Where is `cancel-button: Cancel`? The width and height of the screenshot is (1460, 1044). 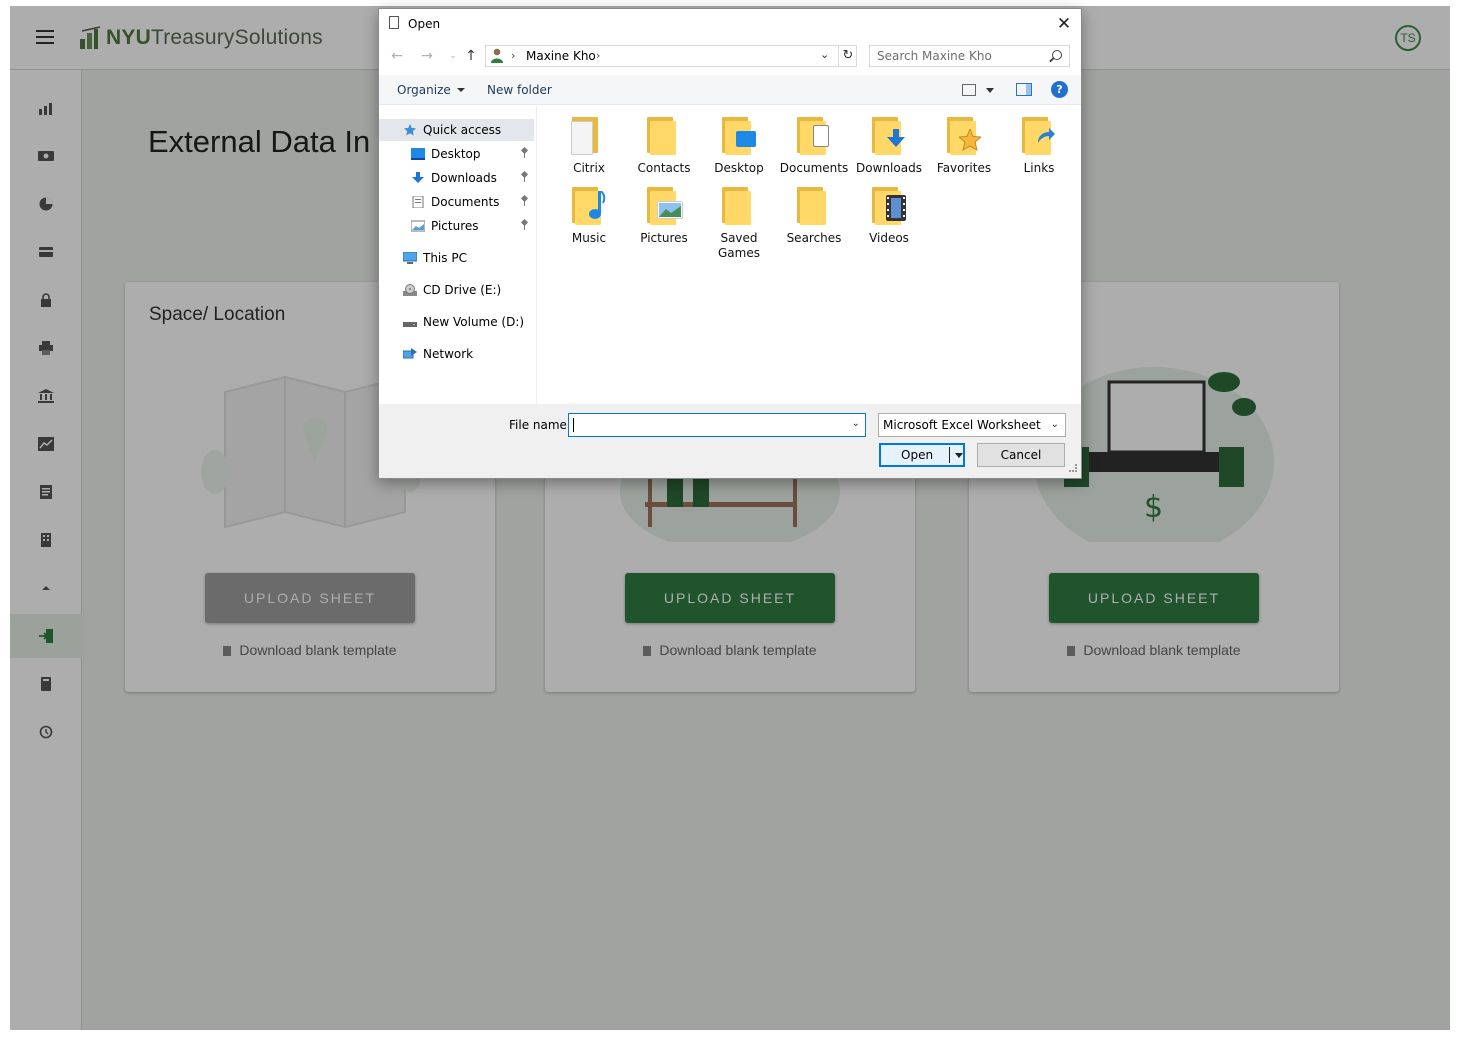 cancel-button: Cancel is located at coordinates (1021, 455).